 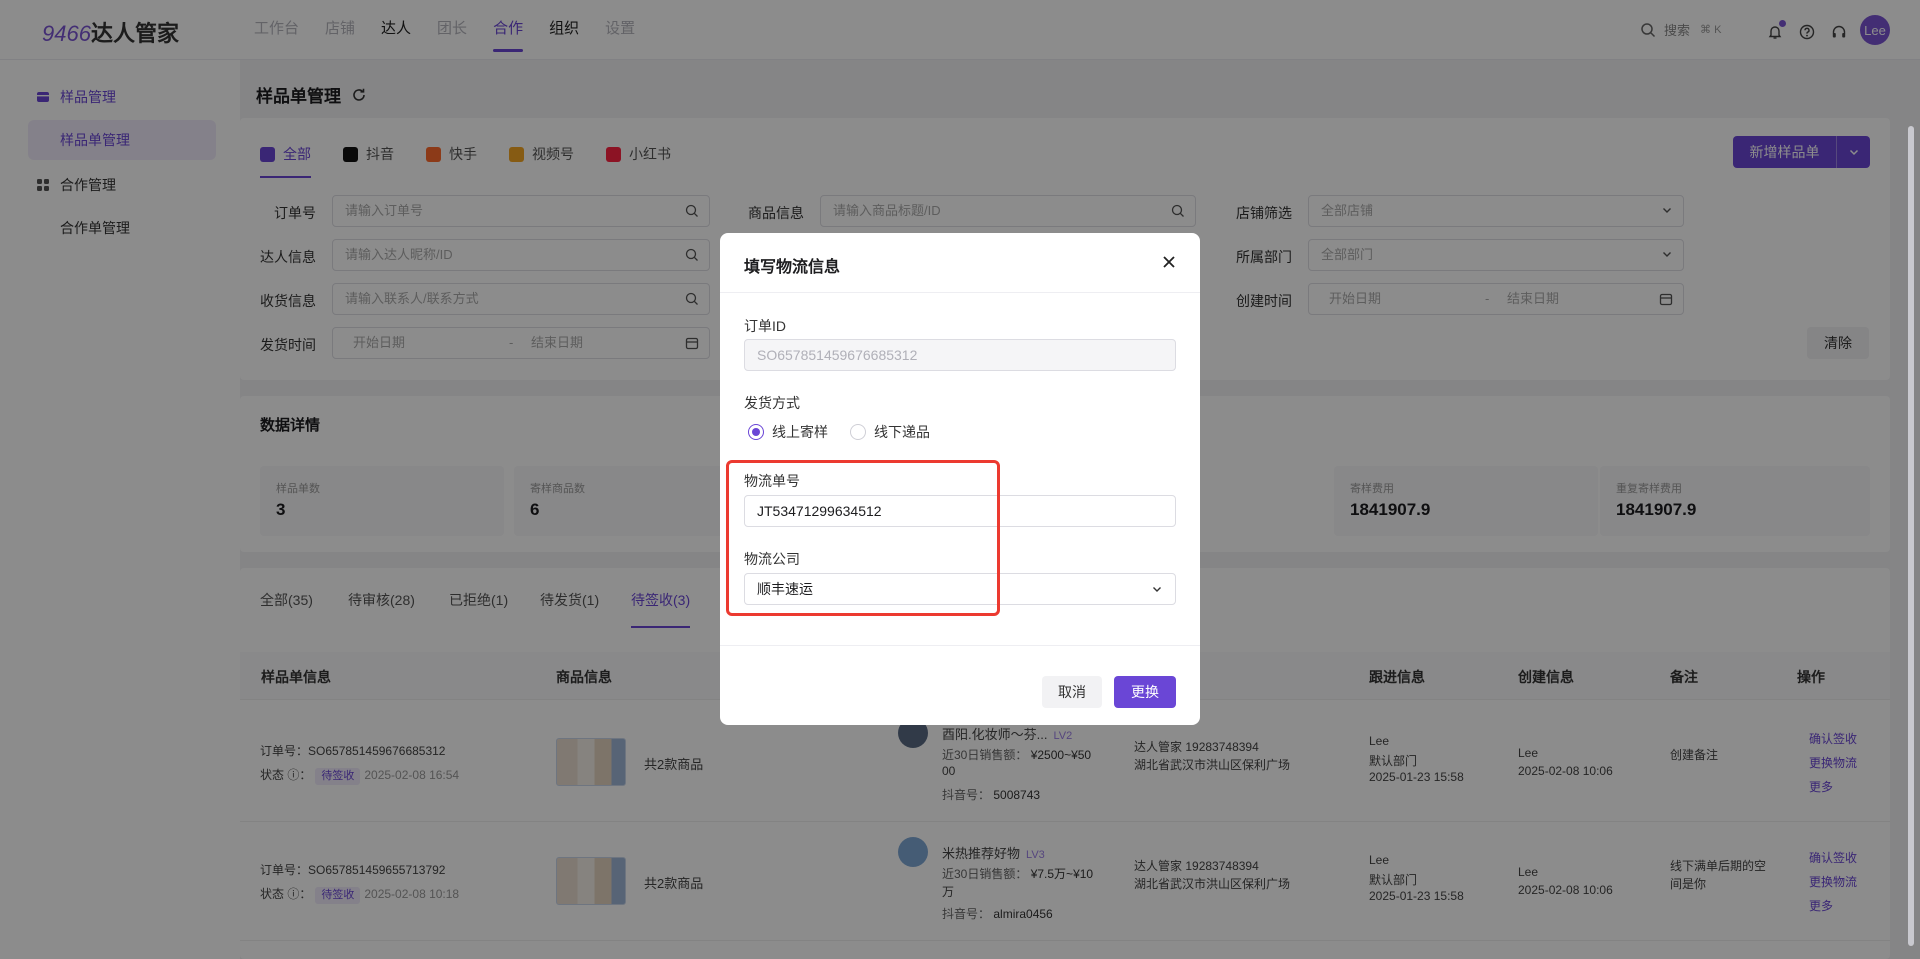 What do you see at coordinates (1145, 692) in the screenshot?
I see `confirm-change-button: 更换` at bounding box center [1145, 692].